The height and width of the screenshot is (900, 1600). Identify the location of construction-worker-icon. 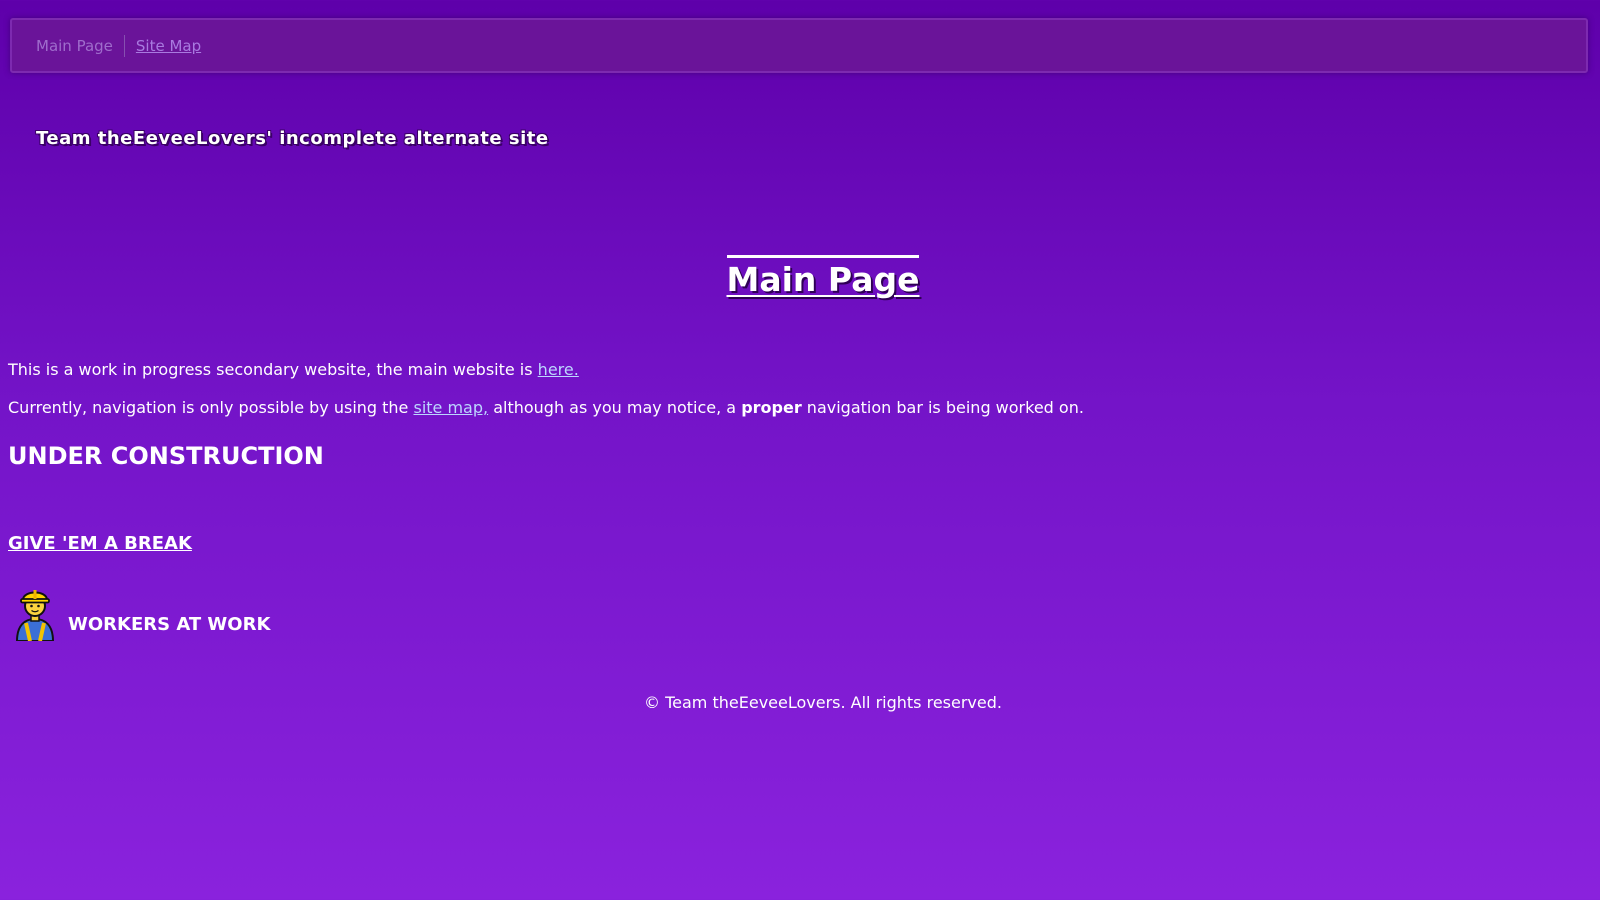
(35, 615).